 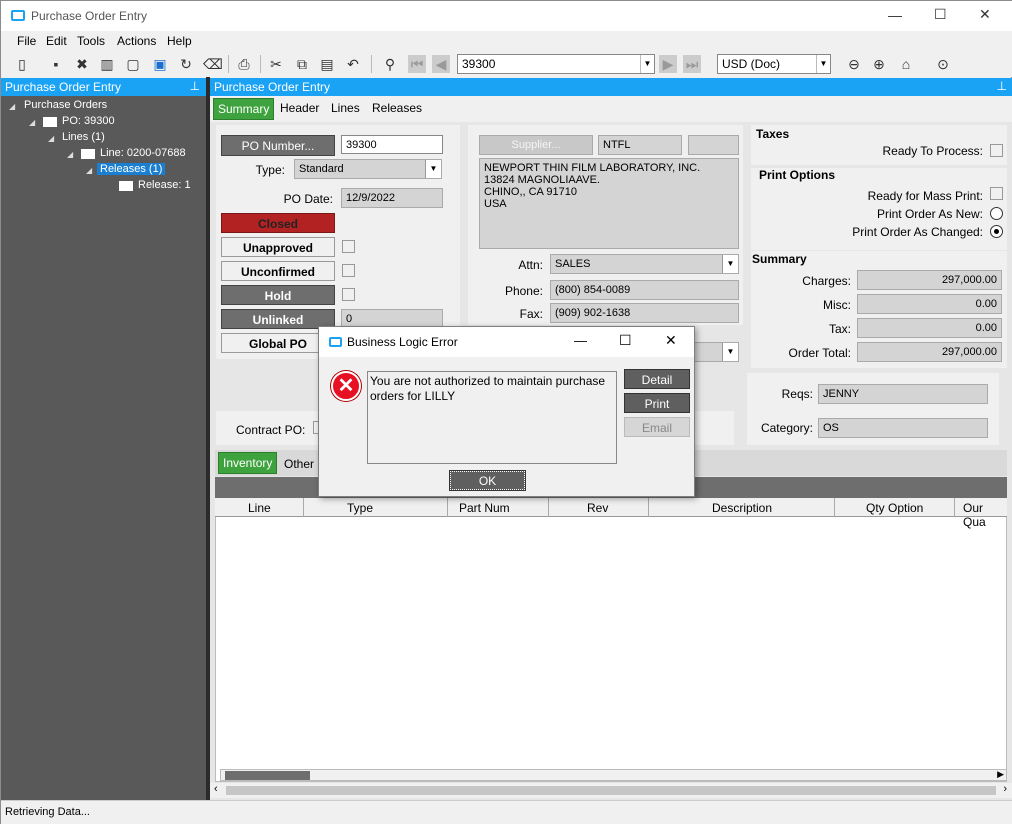 I want to click on column-description: Description, so click(x=742, y=508).